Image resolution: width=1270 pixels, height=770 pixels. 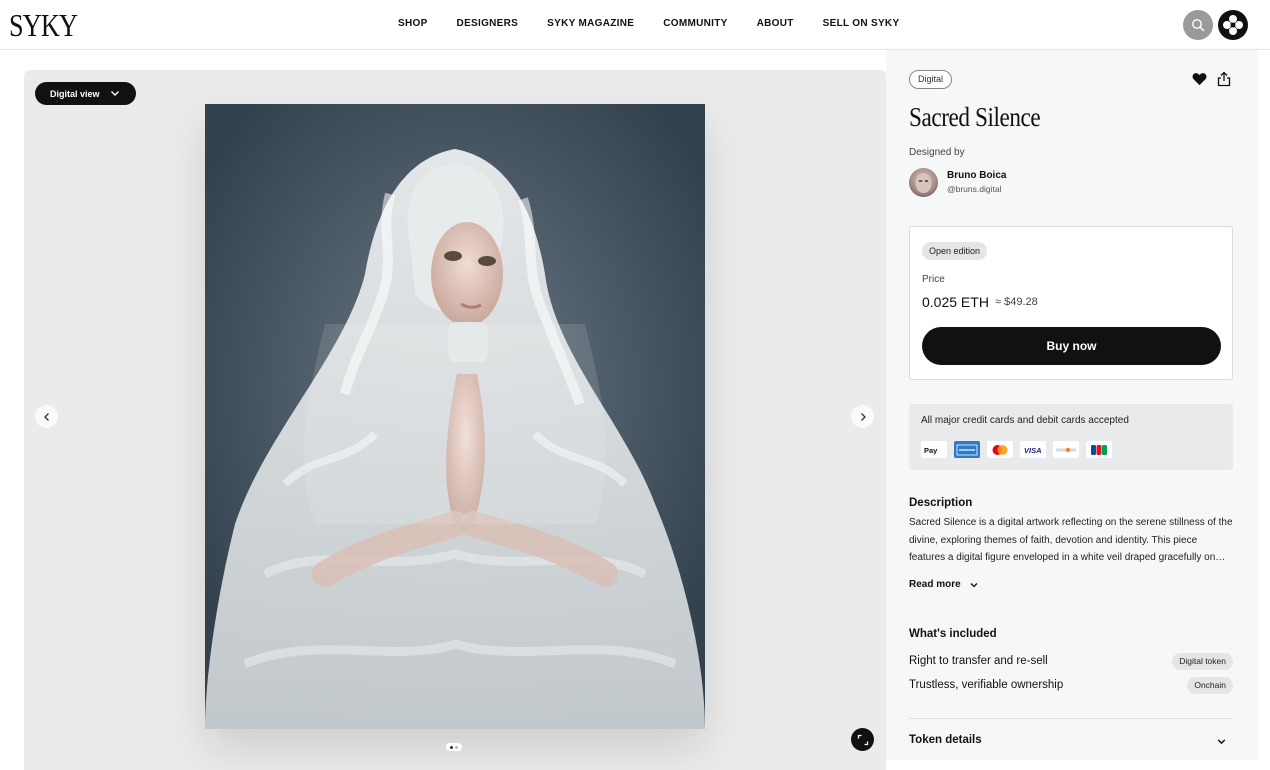 I want to click on expand-icon, so click(x=862, y=739).